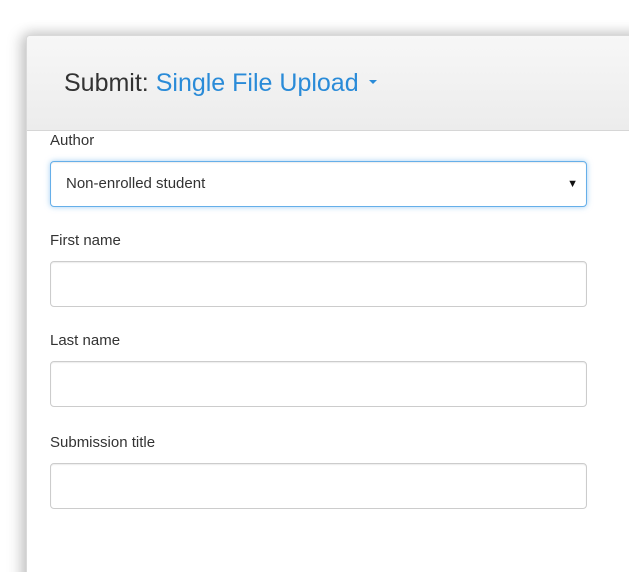 The image size is (629, 572). What do you see at coordinates (103, 442) in the screenshot?
I see `submission-title-label: Submission title` at bounding box center [103, 442].